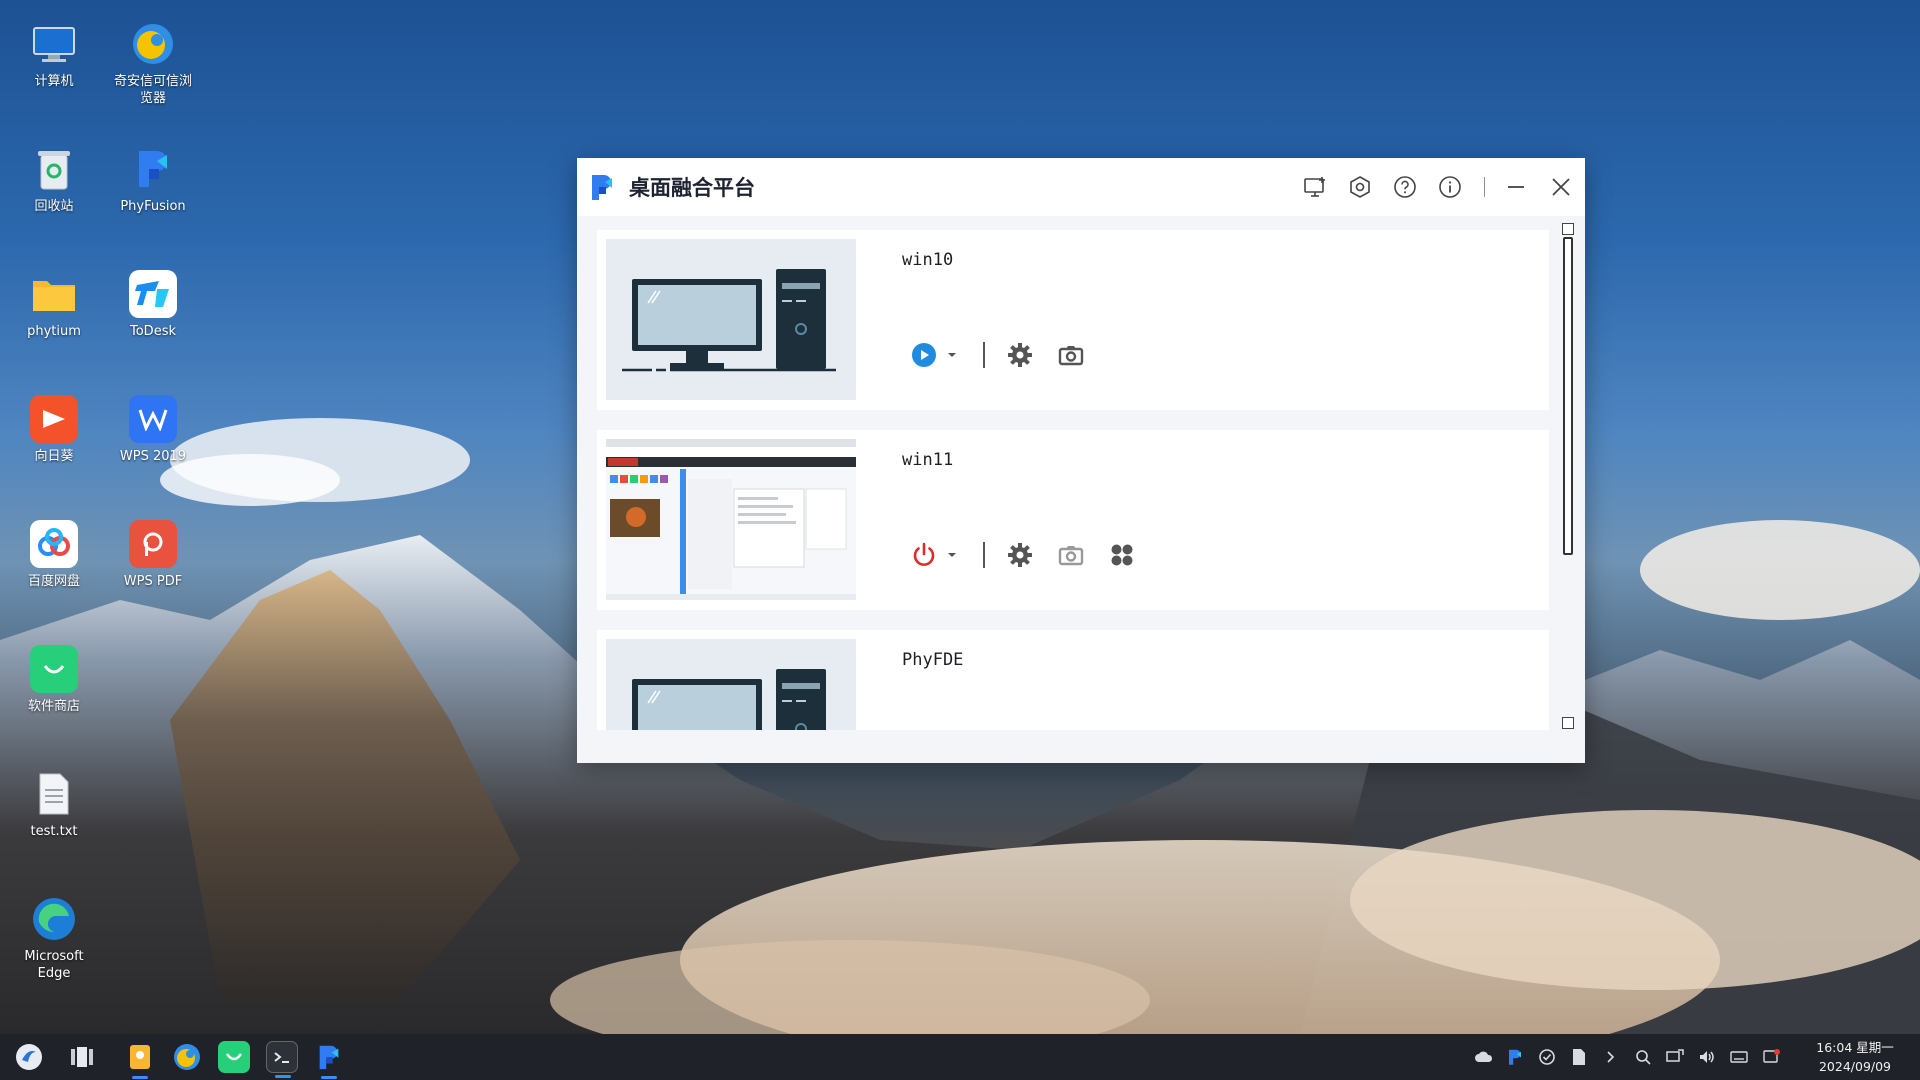 This screenshot has height=1080, width=1920. I want to click on add-desktop-icon, so click(1314, 187).